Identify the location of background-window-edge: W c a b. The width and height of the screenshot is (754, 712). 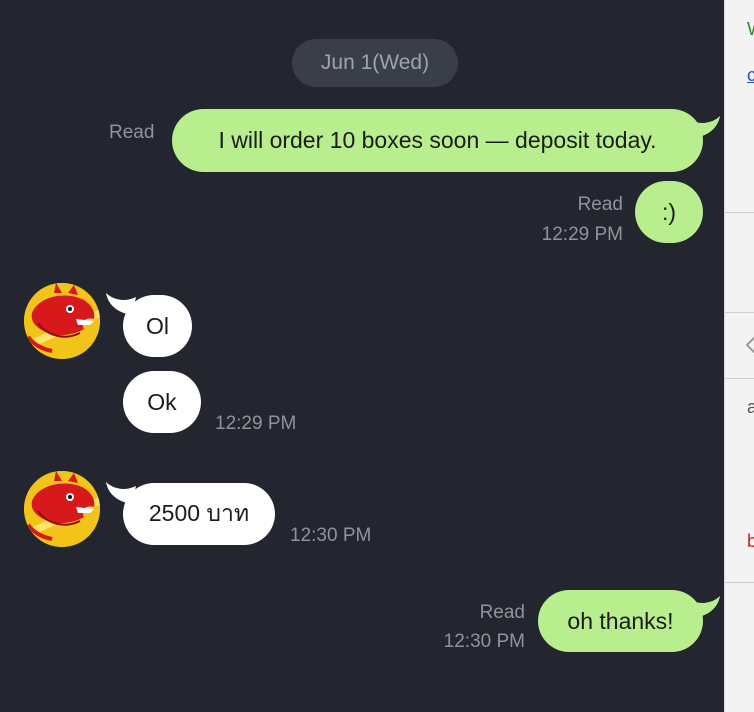
(739, 356).